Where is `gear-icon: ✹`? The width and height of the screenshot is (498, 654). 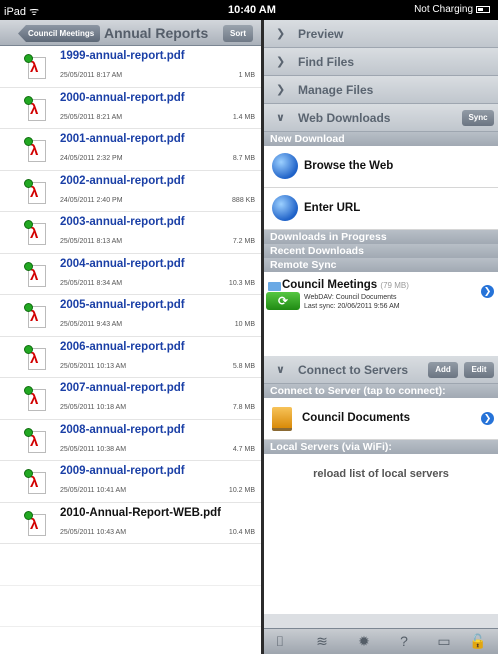 gear-icon: ✹ is located at coordinates (364, 641).